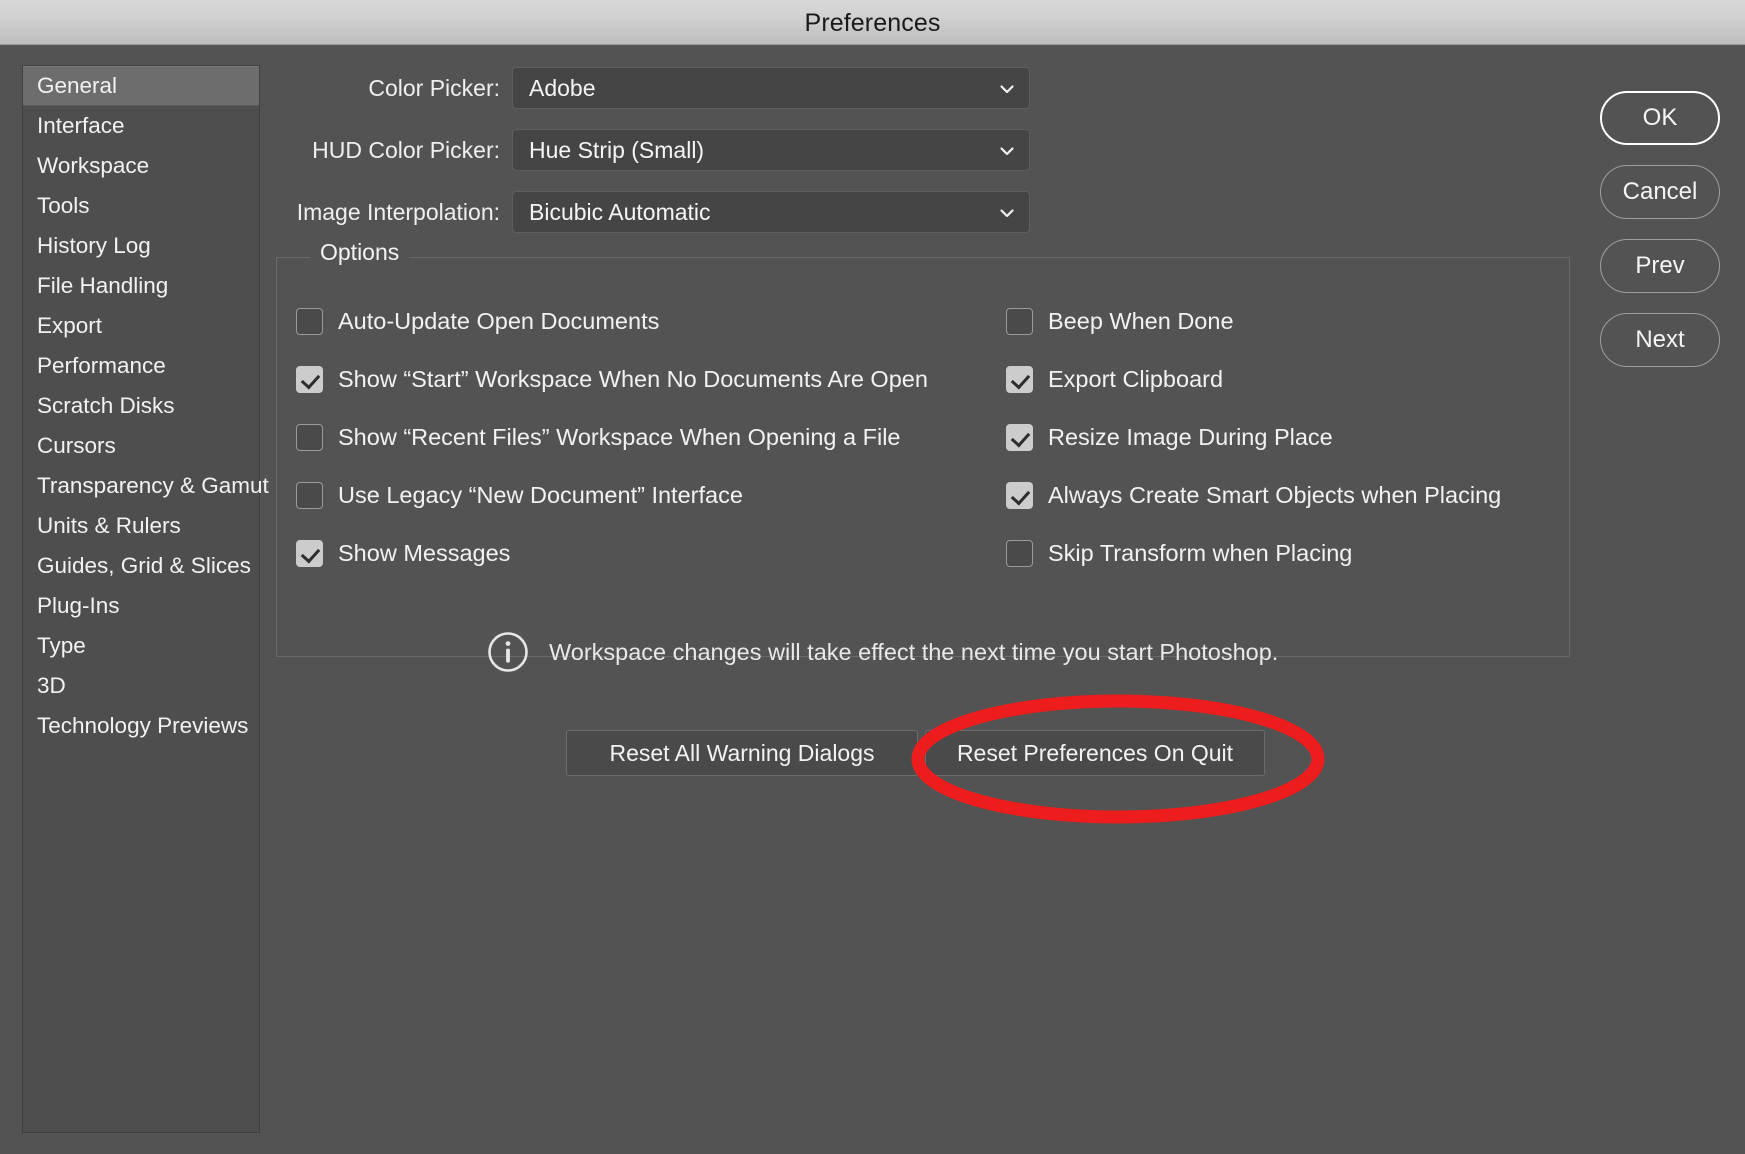  Describe the element at coordinates (398, 212) in the screenshot. I see `field-label: Image Interpolation:` at that location.